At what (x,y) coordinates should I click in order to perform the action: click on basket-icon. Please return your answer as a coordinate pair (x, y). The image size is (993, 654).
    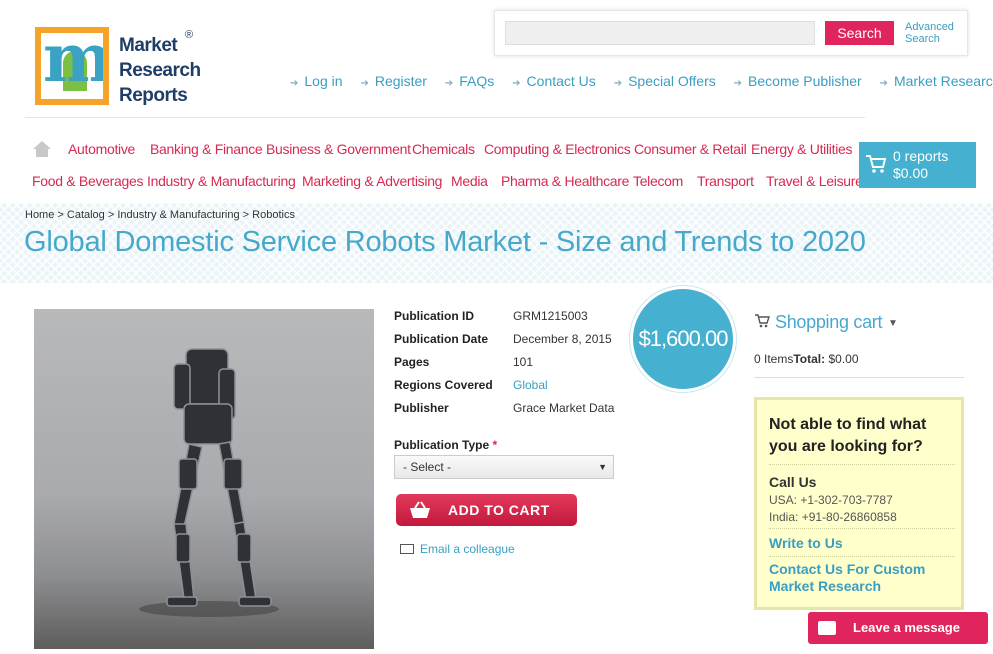
    Looking at the image, I should click on (420, 509).